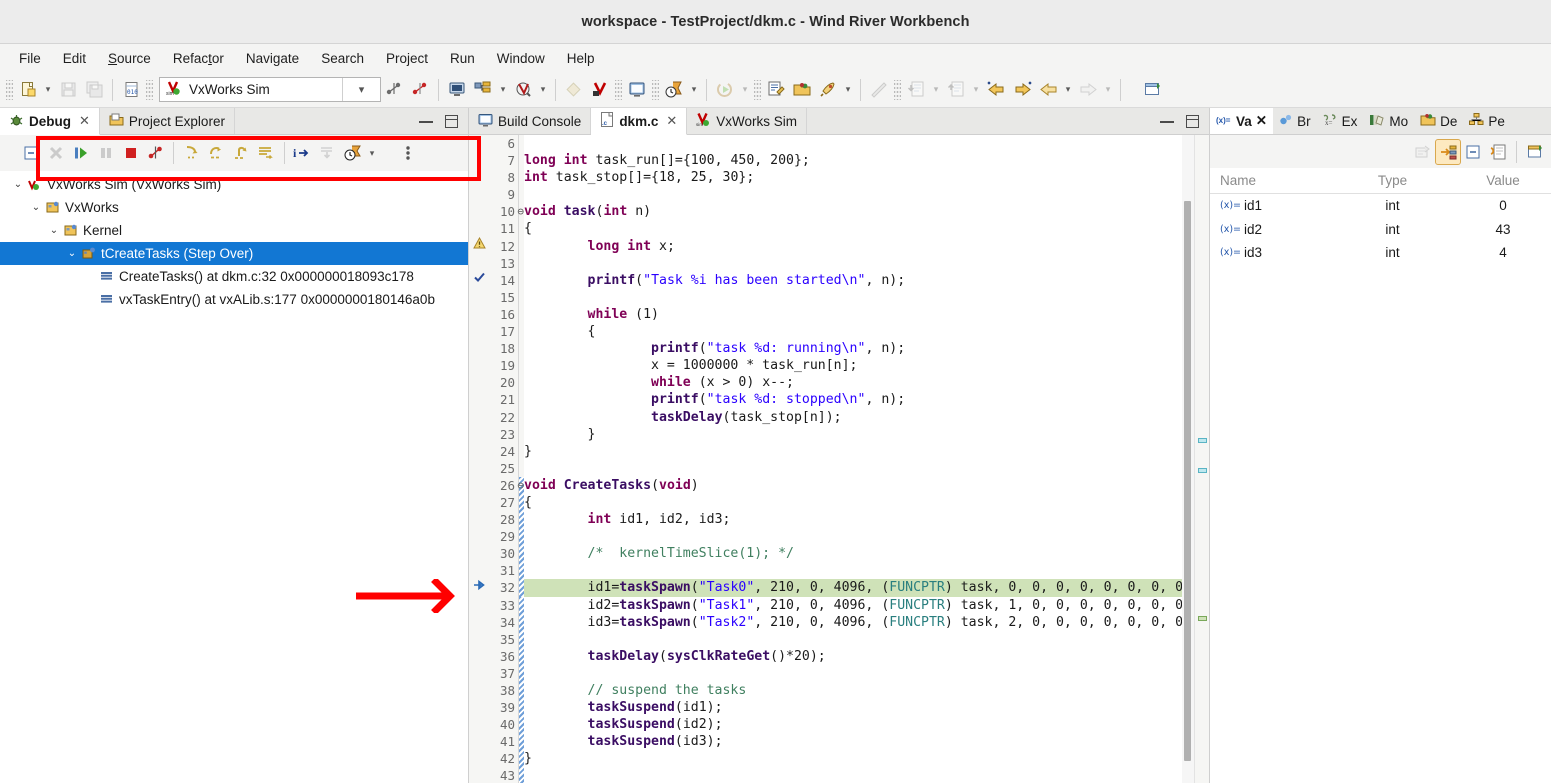 This screenshot has width=1551, height=783. Describe the element at coordinates (30, 58) in the screenshot. I see `menu-file: File` at that location.